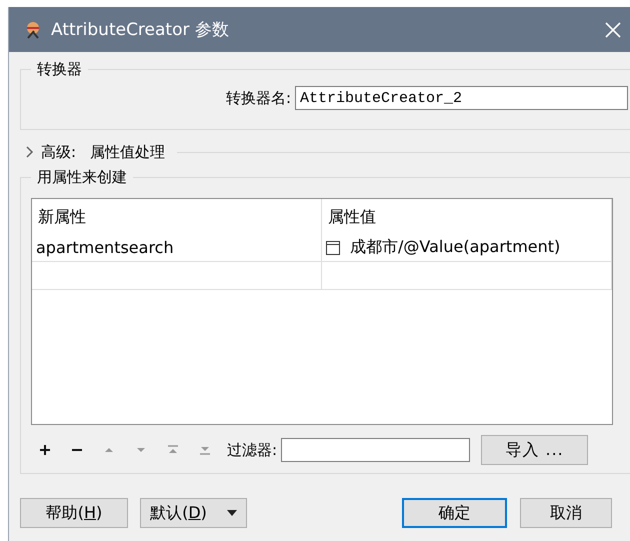 The image size is (630, 541). I want to click on section-value: 属性值处理, so click(128, 152).